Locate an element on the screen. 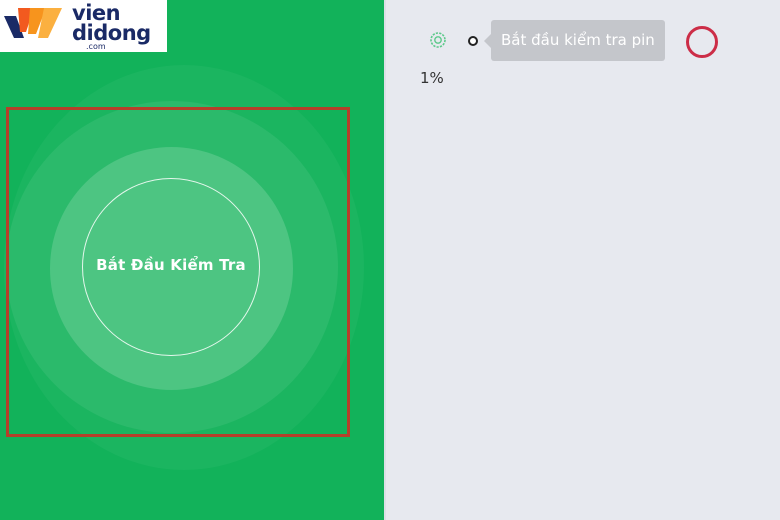  site-logo: vien didong .com is located at coordinates (83, 26).